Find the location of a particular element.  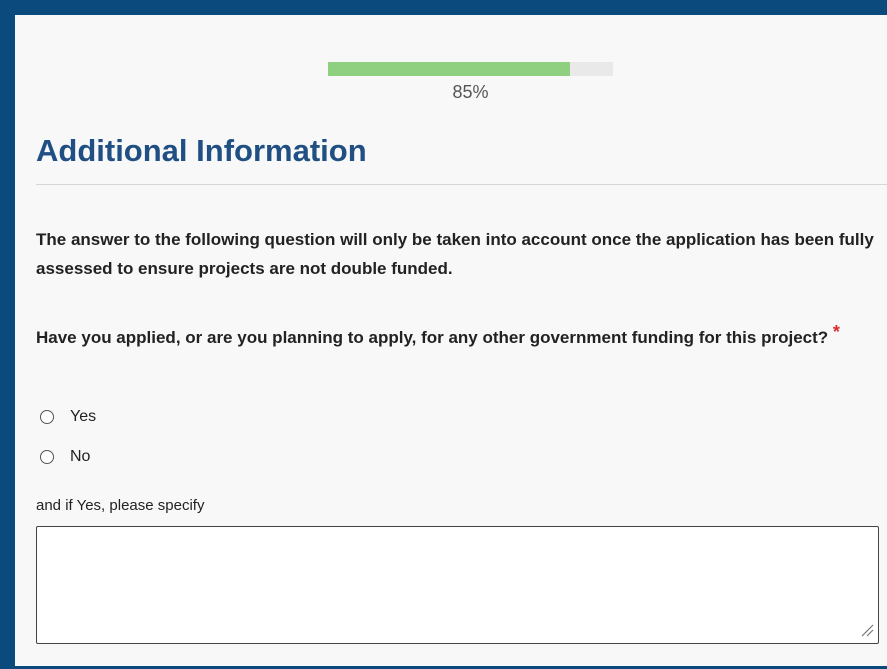

title-divider is located at coordinates (461, 184).